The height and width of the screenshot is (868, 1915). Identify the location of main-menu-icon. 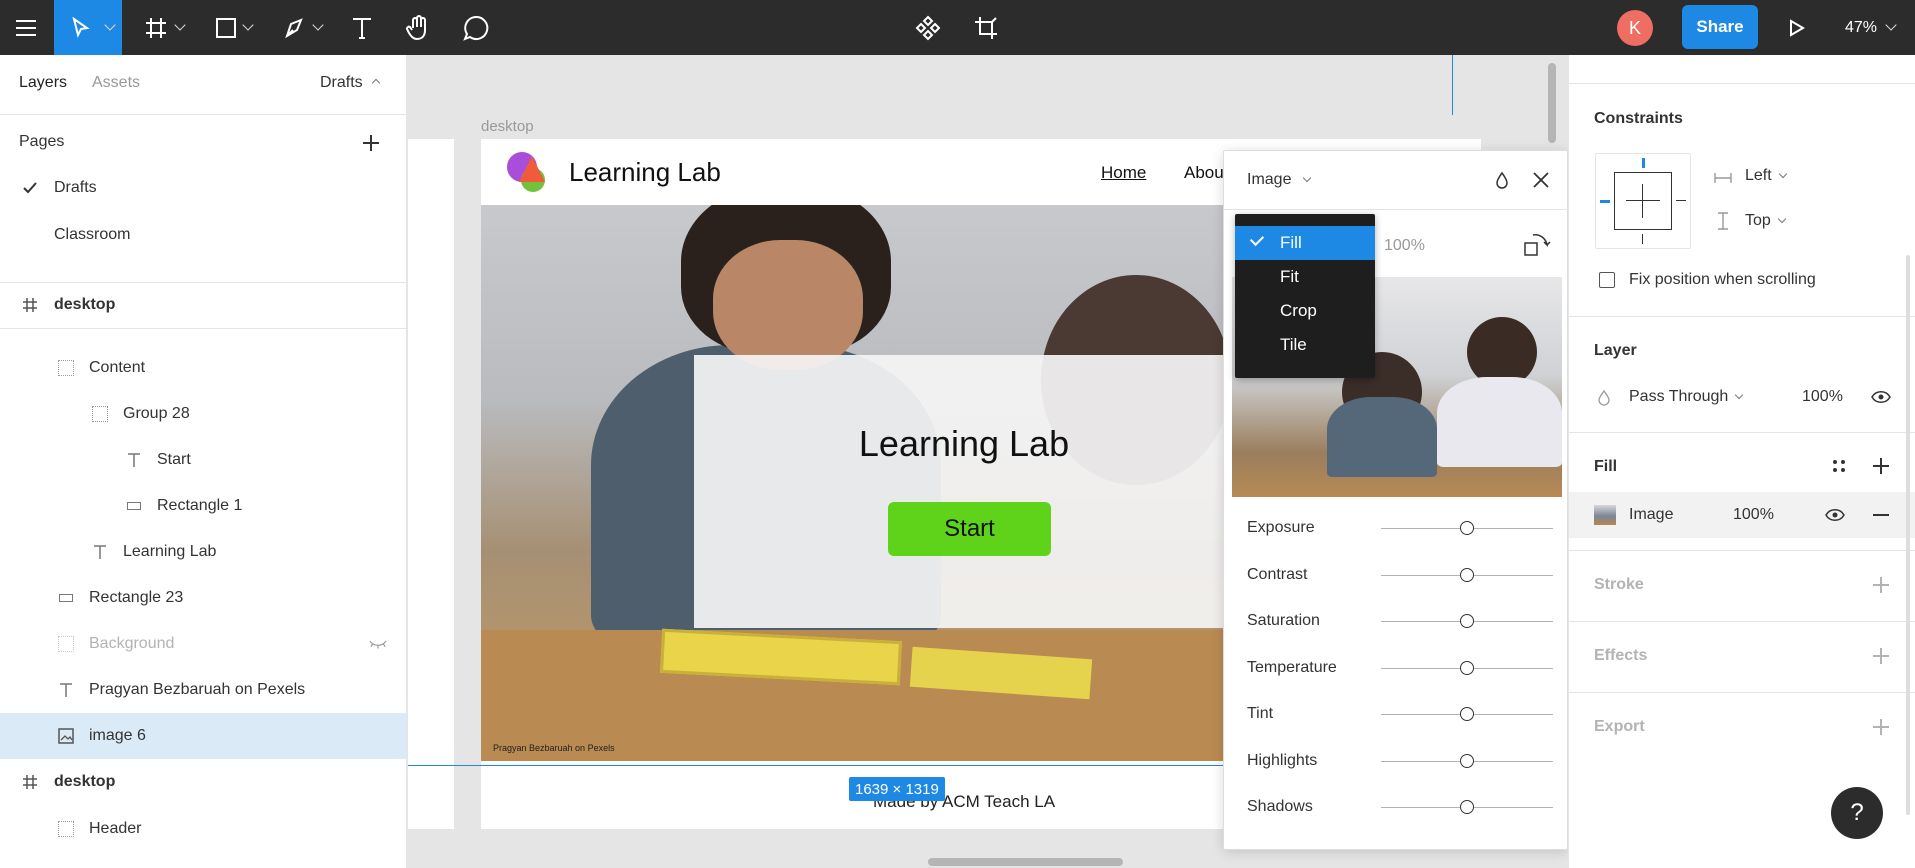
(26, 27).